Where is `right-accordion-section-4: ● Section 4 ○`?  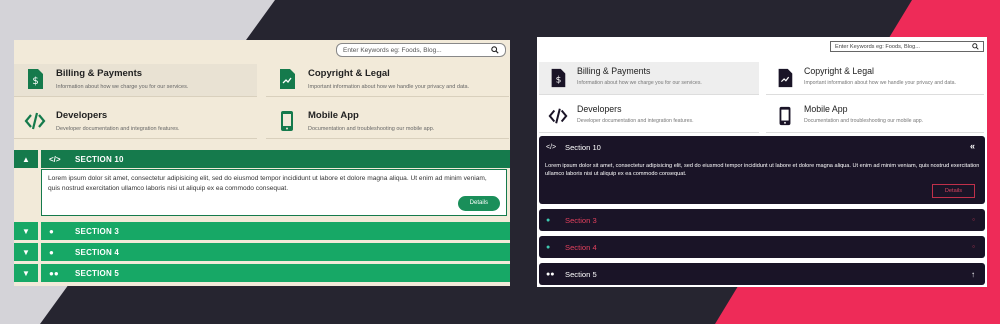 right-accordion-section-4: ● Section 4 ○ is located at coordinates (762, 247).